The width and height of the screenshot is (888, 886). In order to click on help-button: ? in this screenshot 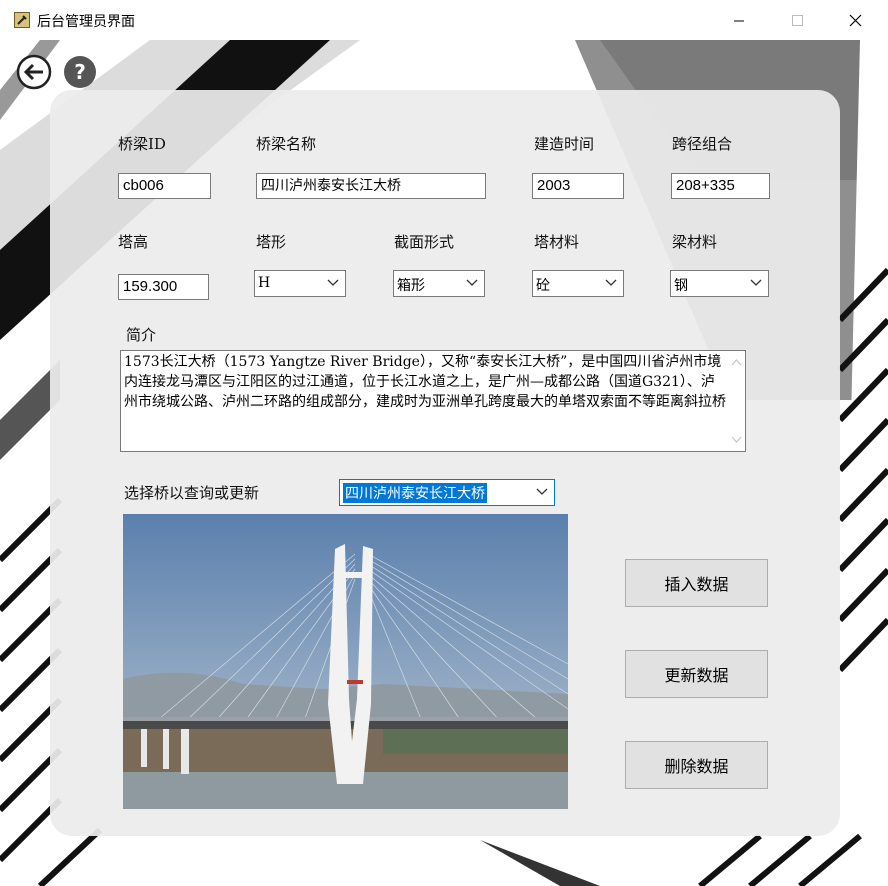, I will do `click(80, 72)`.